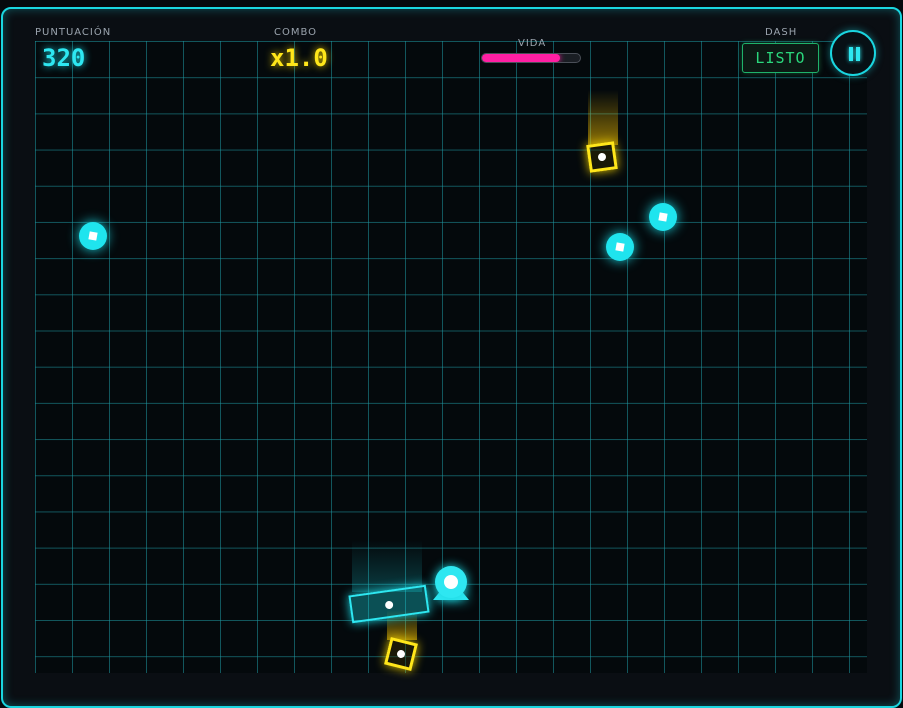 This screenshot has width=903, height=708. What do you see at coordinates (780, 58) in the screenshot?
I see `dash-button: LISTO` at bounding box center [780, 58].